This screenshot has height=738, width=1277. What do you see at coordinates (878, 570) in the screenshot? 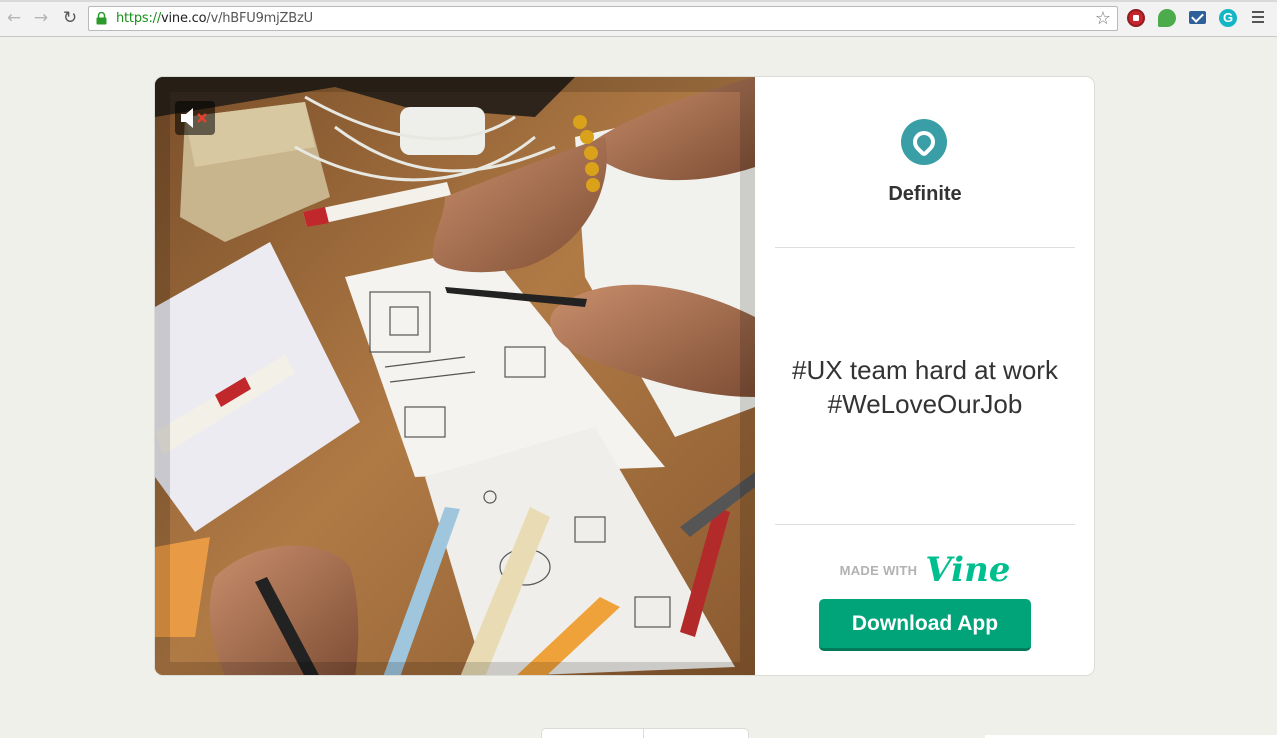
I see `made-with-label: MADE WITH` at bounding box center [878, 570].